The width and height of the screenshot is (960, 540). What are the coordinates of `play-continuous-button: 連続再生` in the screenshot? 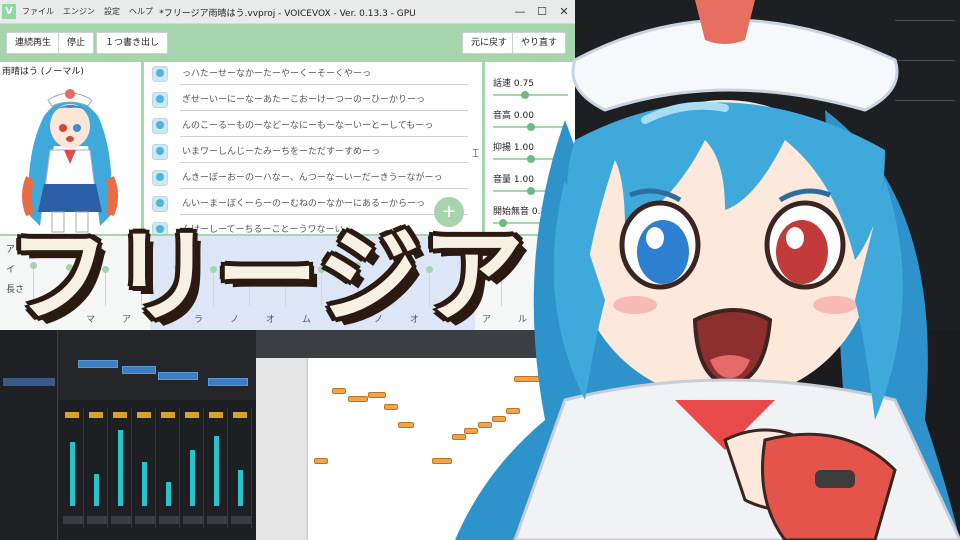 It's located at (33, 43).